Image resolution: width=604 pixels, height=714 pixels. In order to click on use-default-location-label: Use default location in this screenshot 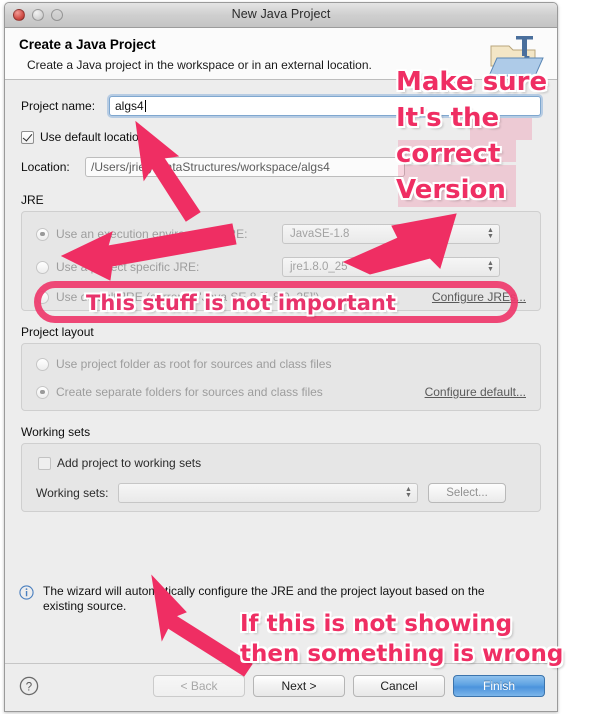, I will do `click(93, 137)`.